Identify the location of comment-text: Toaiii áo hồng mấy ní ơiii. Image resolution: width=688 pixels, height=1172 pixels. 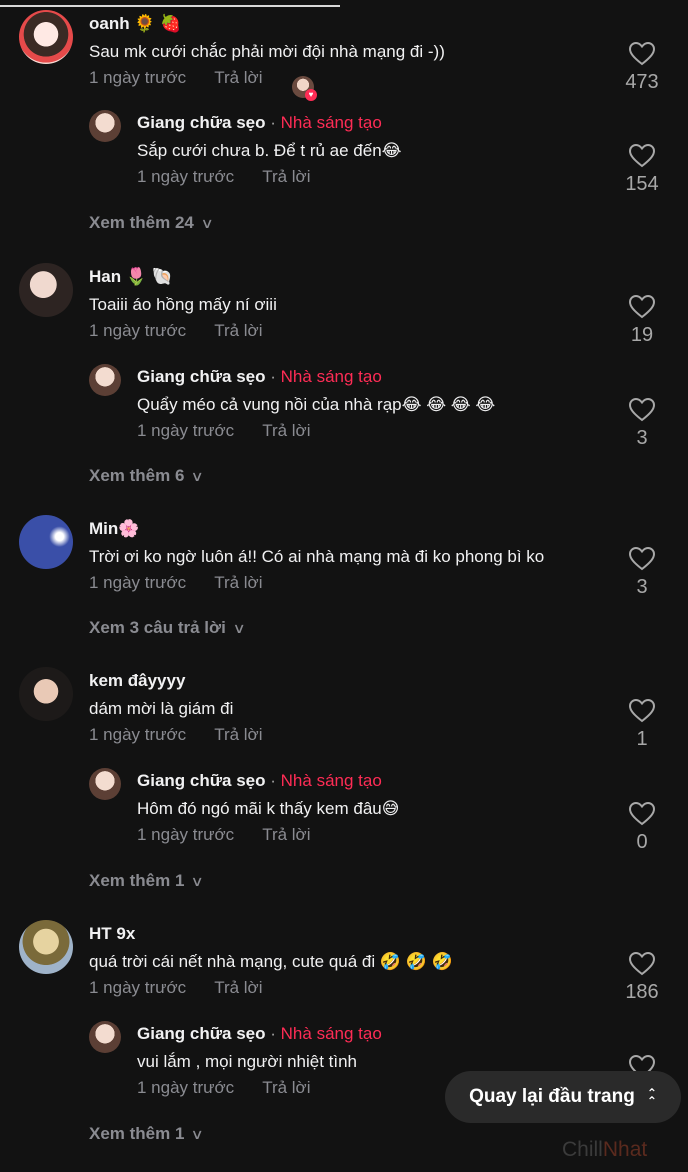
(183, 304).